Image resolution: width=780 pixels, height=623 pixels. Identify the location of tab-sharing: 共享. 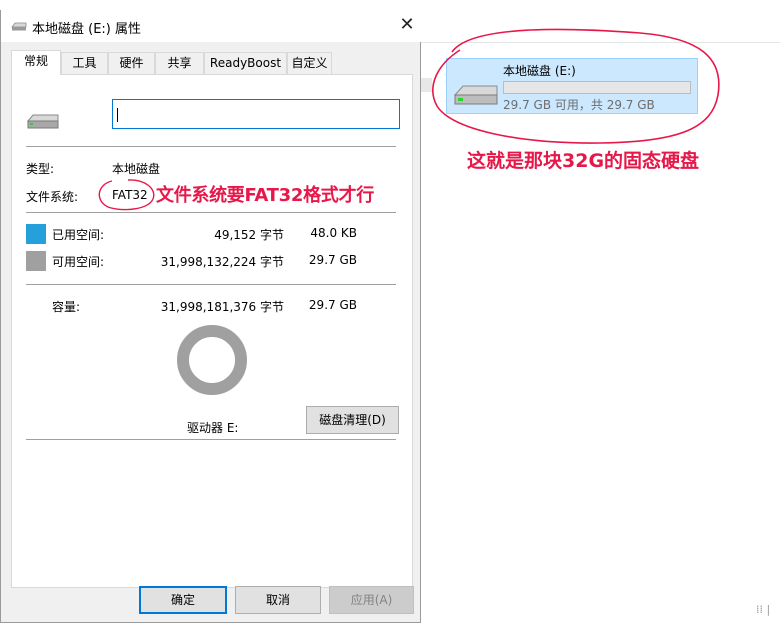
(179, 63).